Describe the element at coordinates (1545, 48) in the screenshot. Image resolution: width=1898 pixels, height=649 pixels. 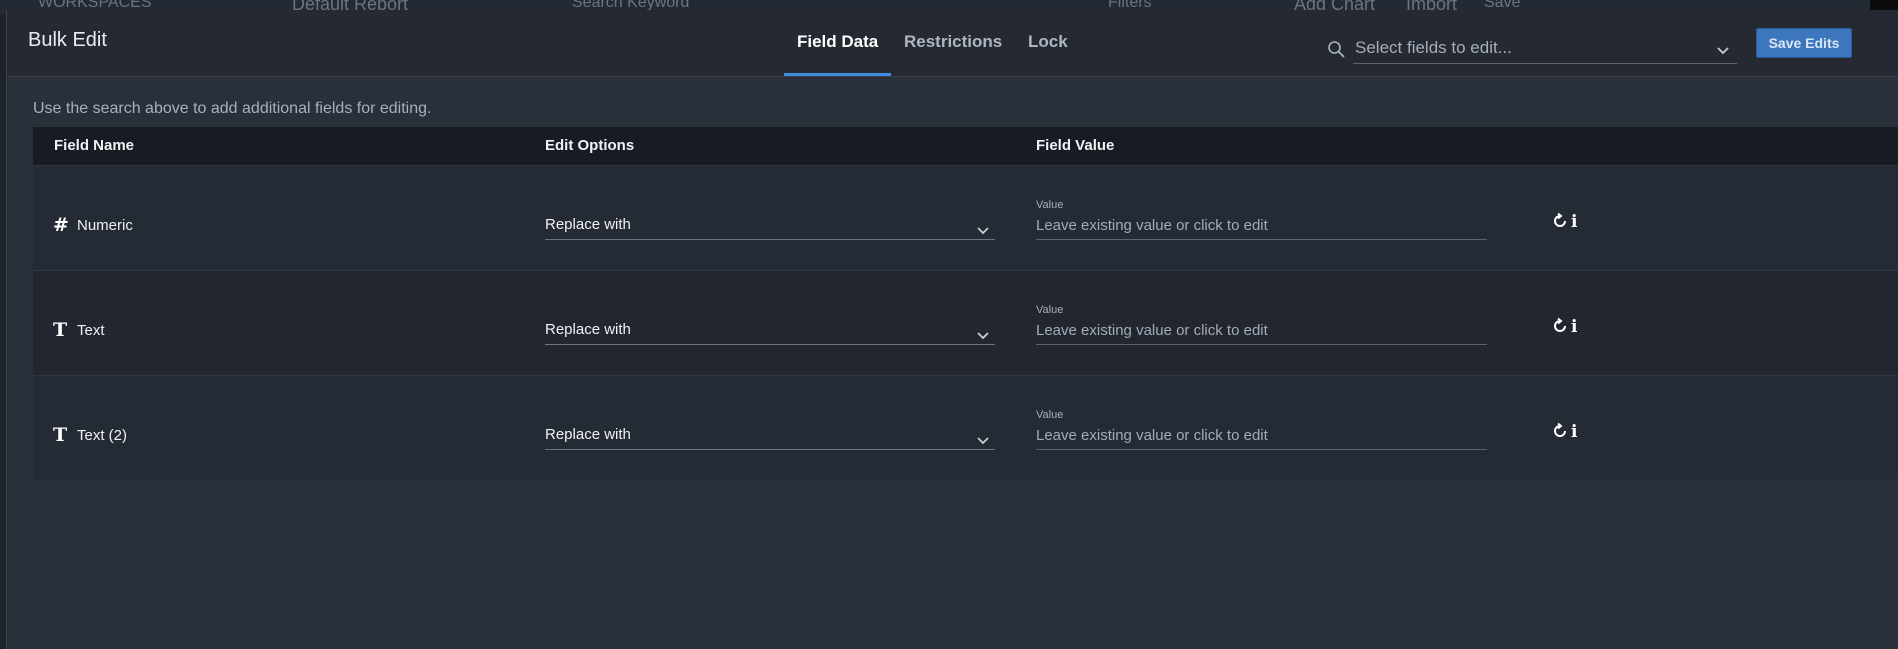
I see `field-search-input` at that location.